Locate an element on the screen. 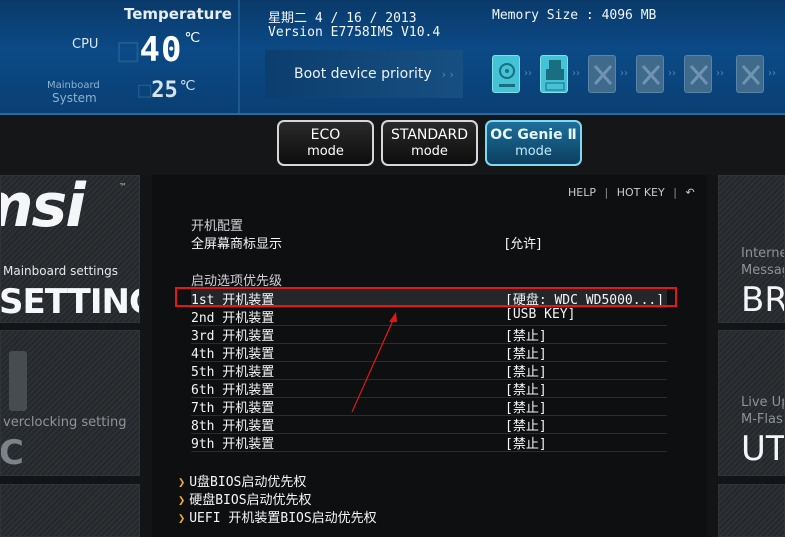 The height and width of the screenshot is (537, 785). utilities-line1: Live Up is located at coordinates (763, 402).